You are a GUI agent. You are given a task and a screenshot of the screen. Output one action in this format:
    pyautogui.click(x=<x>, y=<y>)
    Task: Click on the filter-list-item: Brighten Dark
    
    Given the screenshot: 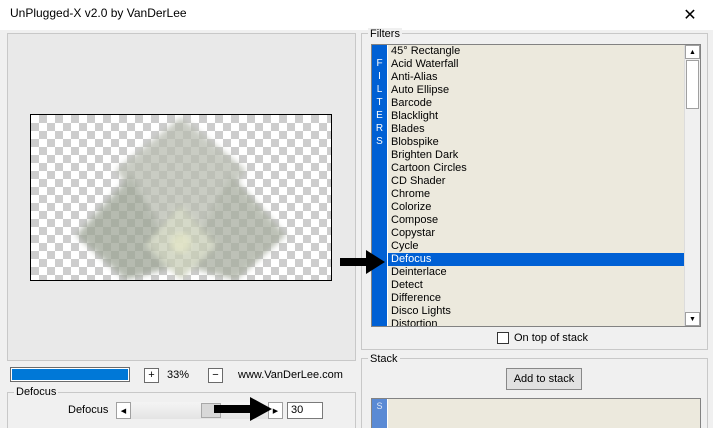 What is the action you would take?
    pyautogui.click(x=536, y=155)
    